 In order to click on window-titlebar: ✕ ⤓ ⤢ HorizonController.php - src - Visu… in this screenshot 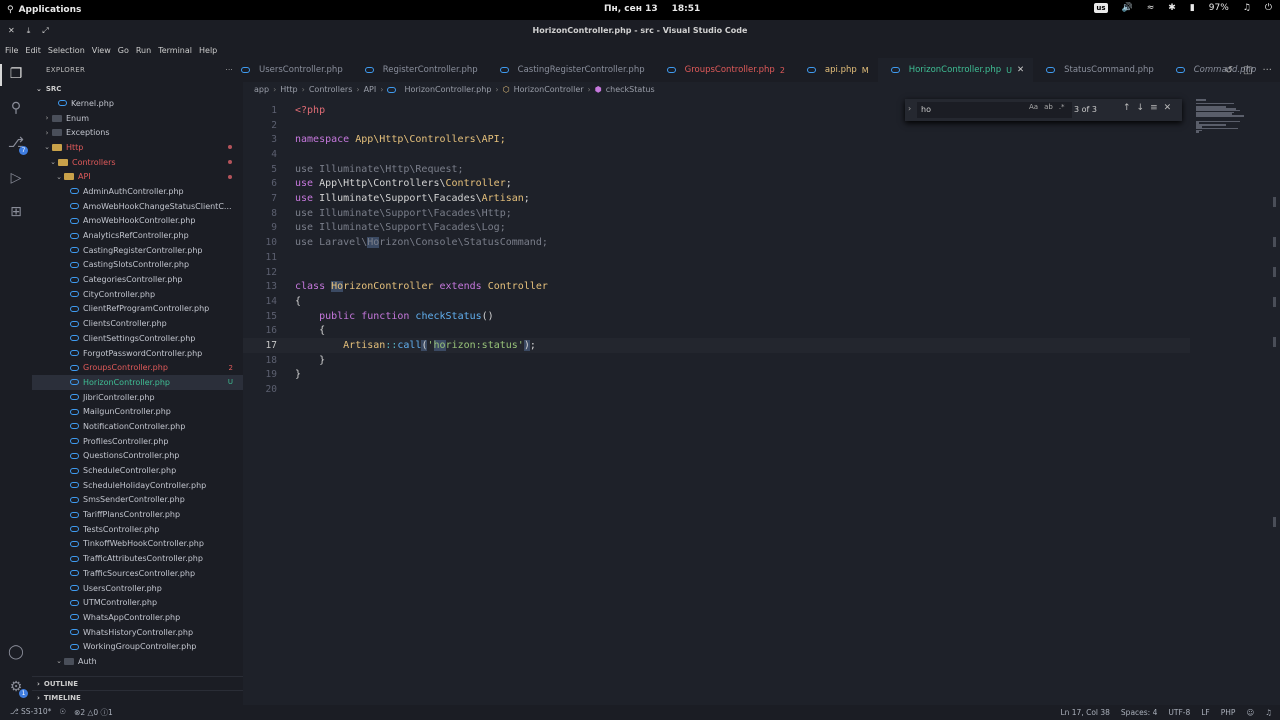, I will do `click(640, 31)`.